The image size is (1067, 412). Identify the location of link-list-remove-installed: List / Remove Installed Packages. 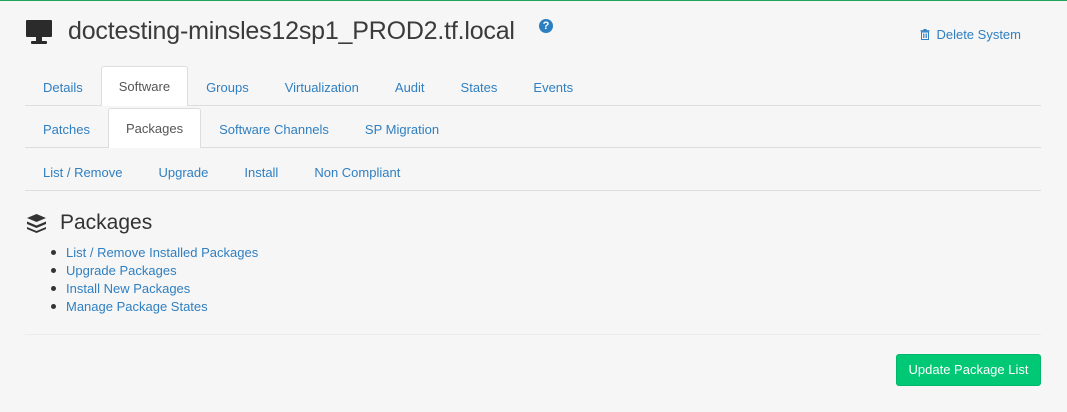
(162, 252).